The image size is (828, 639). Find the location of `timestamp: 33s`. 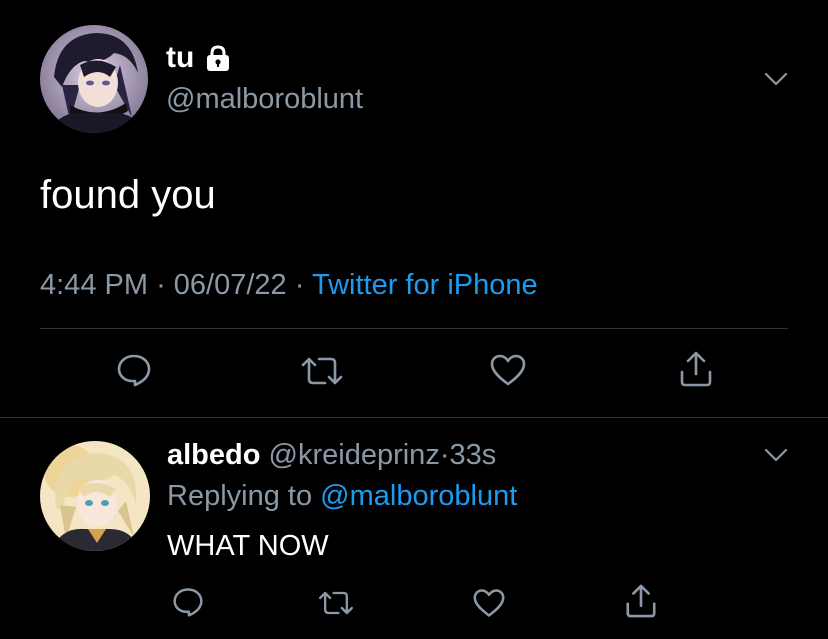

timestamp: 33s is located at coordinates (472, 455).